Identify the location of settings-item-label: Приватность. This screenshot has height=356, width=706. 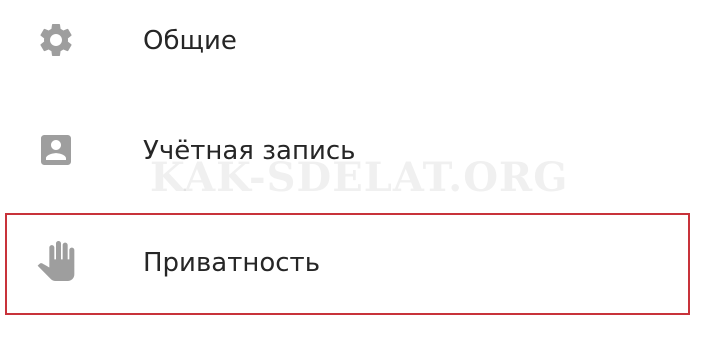
(232, 263).